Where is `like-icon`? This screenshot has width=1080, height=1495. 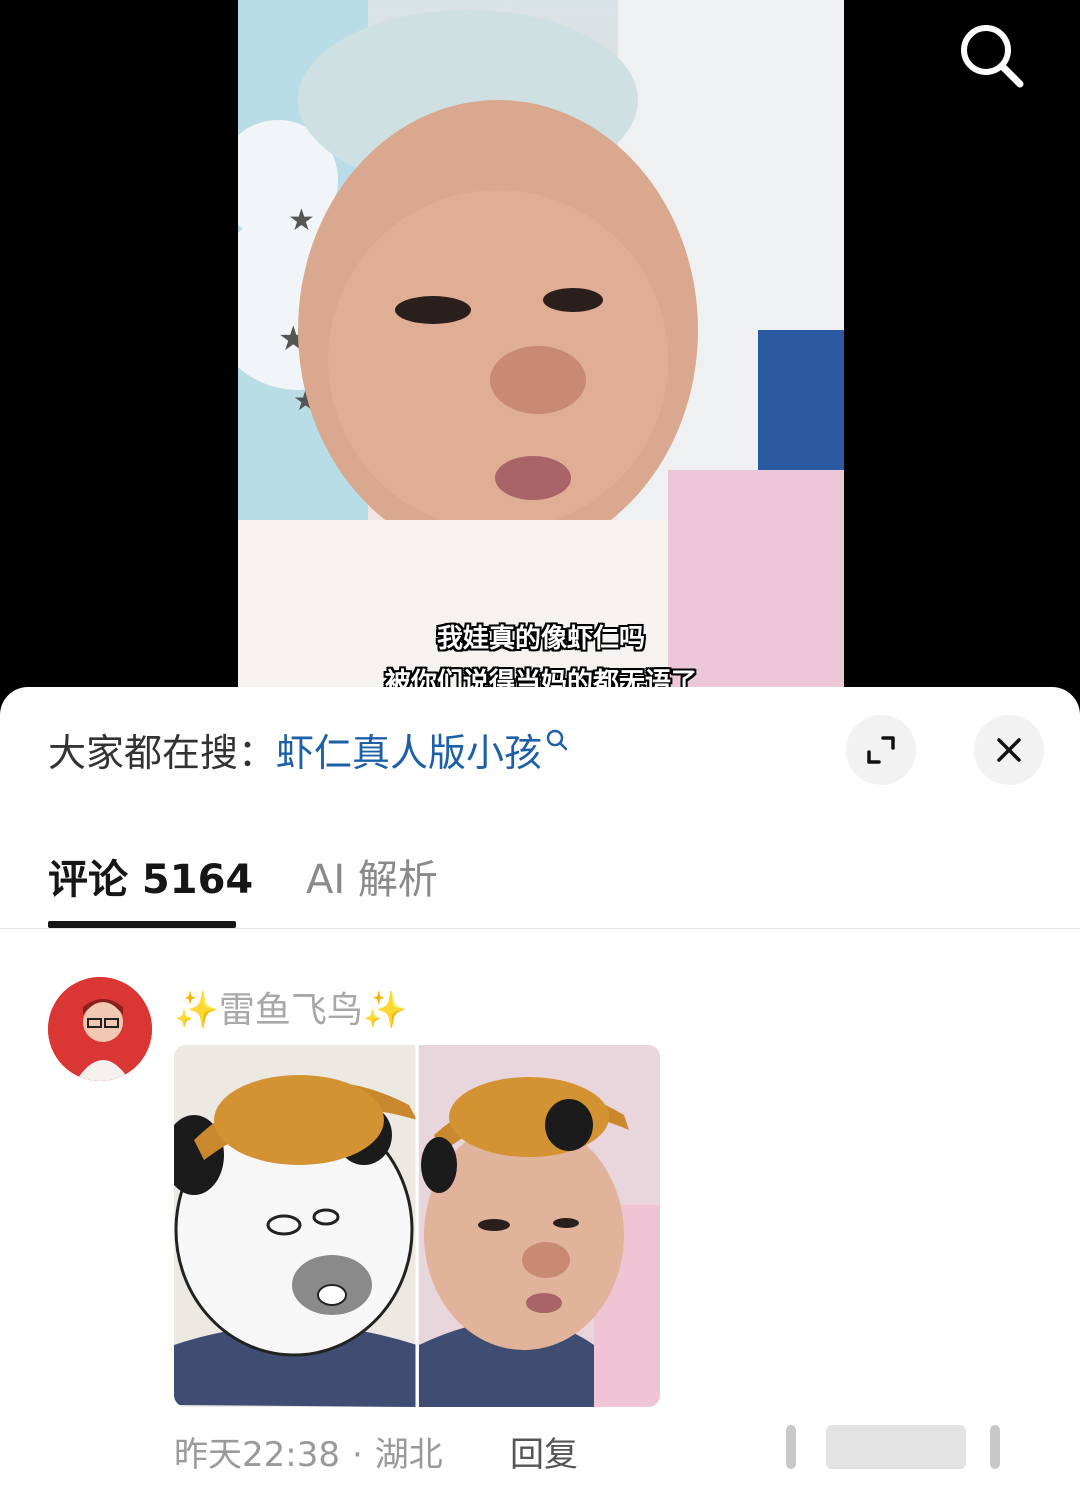
like-icon is located at coordinates (893, 1447).